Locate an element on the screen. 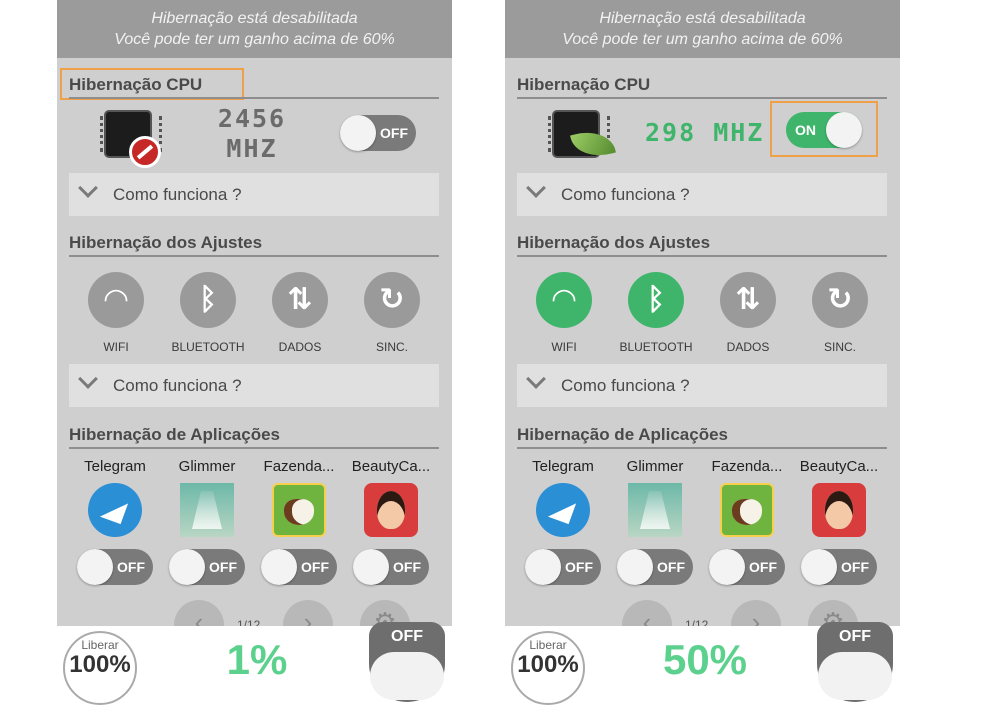 The height and width of the screenshot is (706, 984). hibernation-percent: 1% is located at coordinates (257, 659).